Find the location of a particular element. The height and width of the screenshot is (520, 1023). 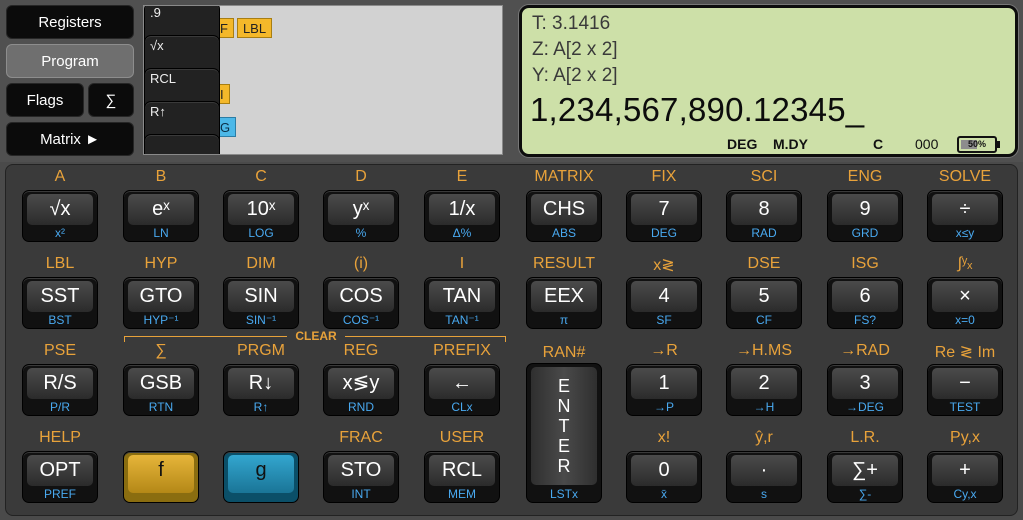

key-g-label: RND is located at coordinates (361, 407).